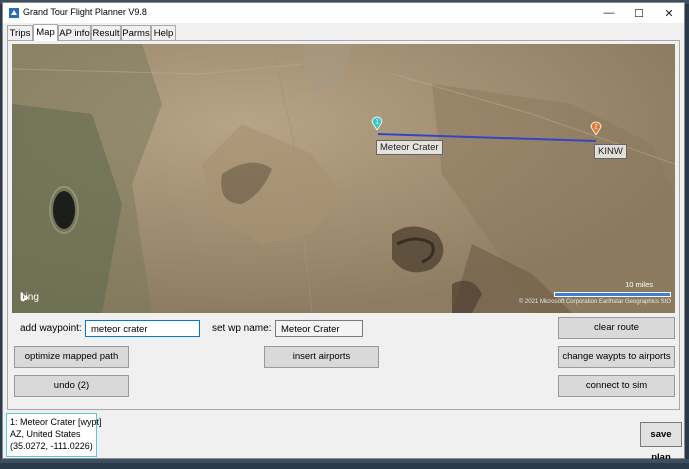 The image size is (689, 469). What do you see at coordinates (610, 151) in the screenshot?
I see `waypoint-2-label: KINW` at bounding box center [610, 151].